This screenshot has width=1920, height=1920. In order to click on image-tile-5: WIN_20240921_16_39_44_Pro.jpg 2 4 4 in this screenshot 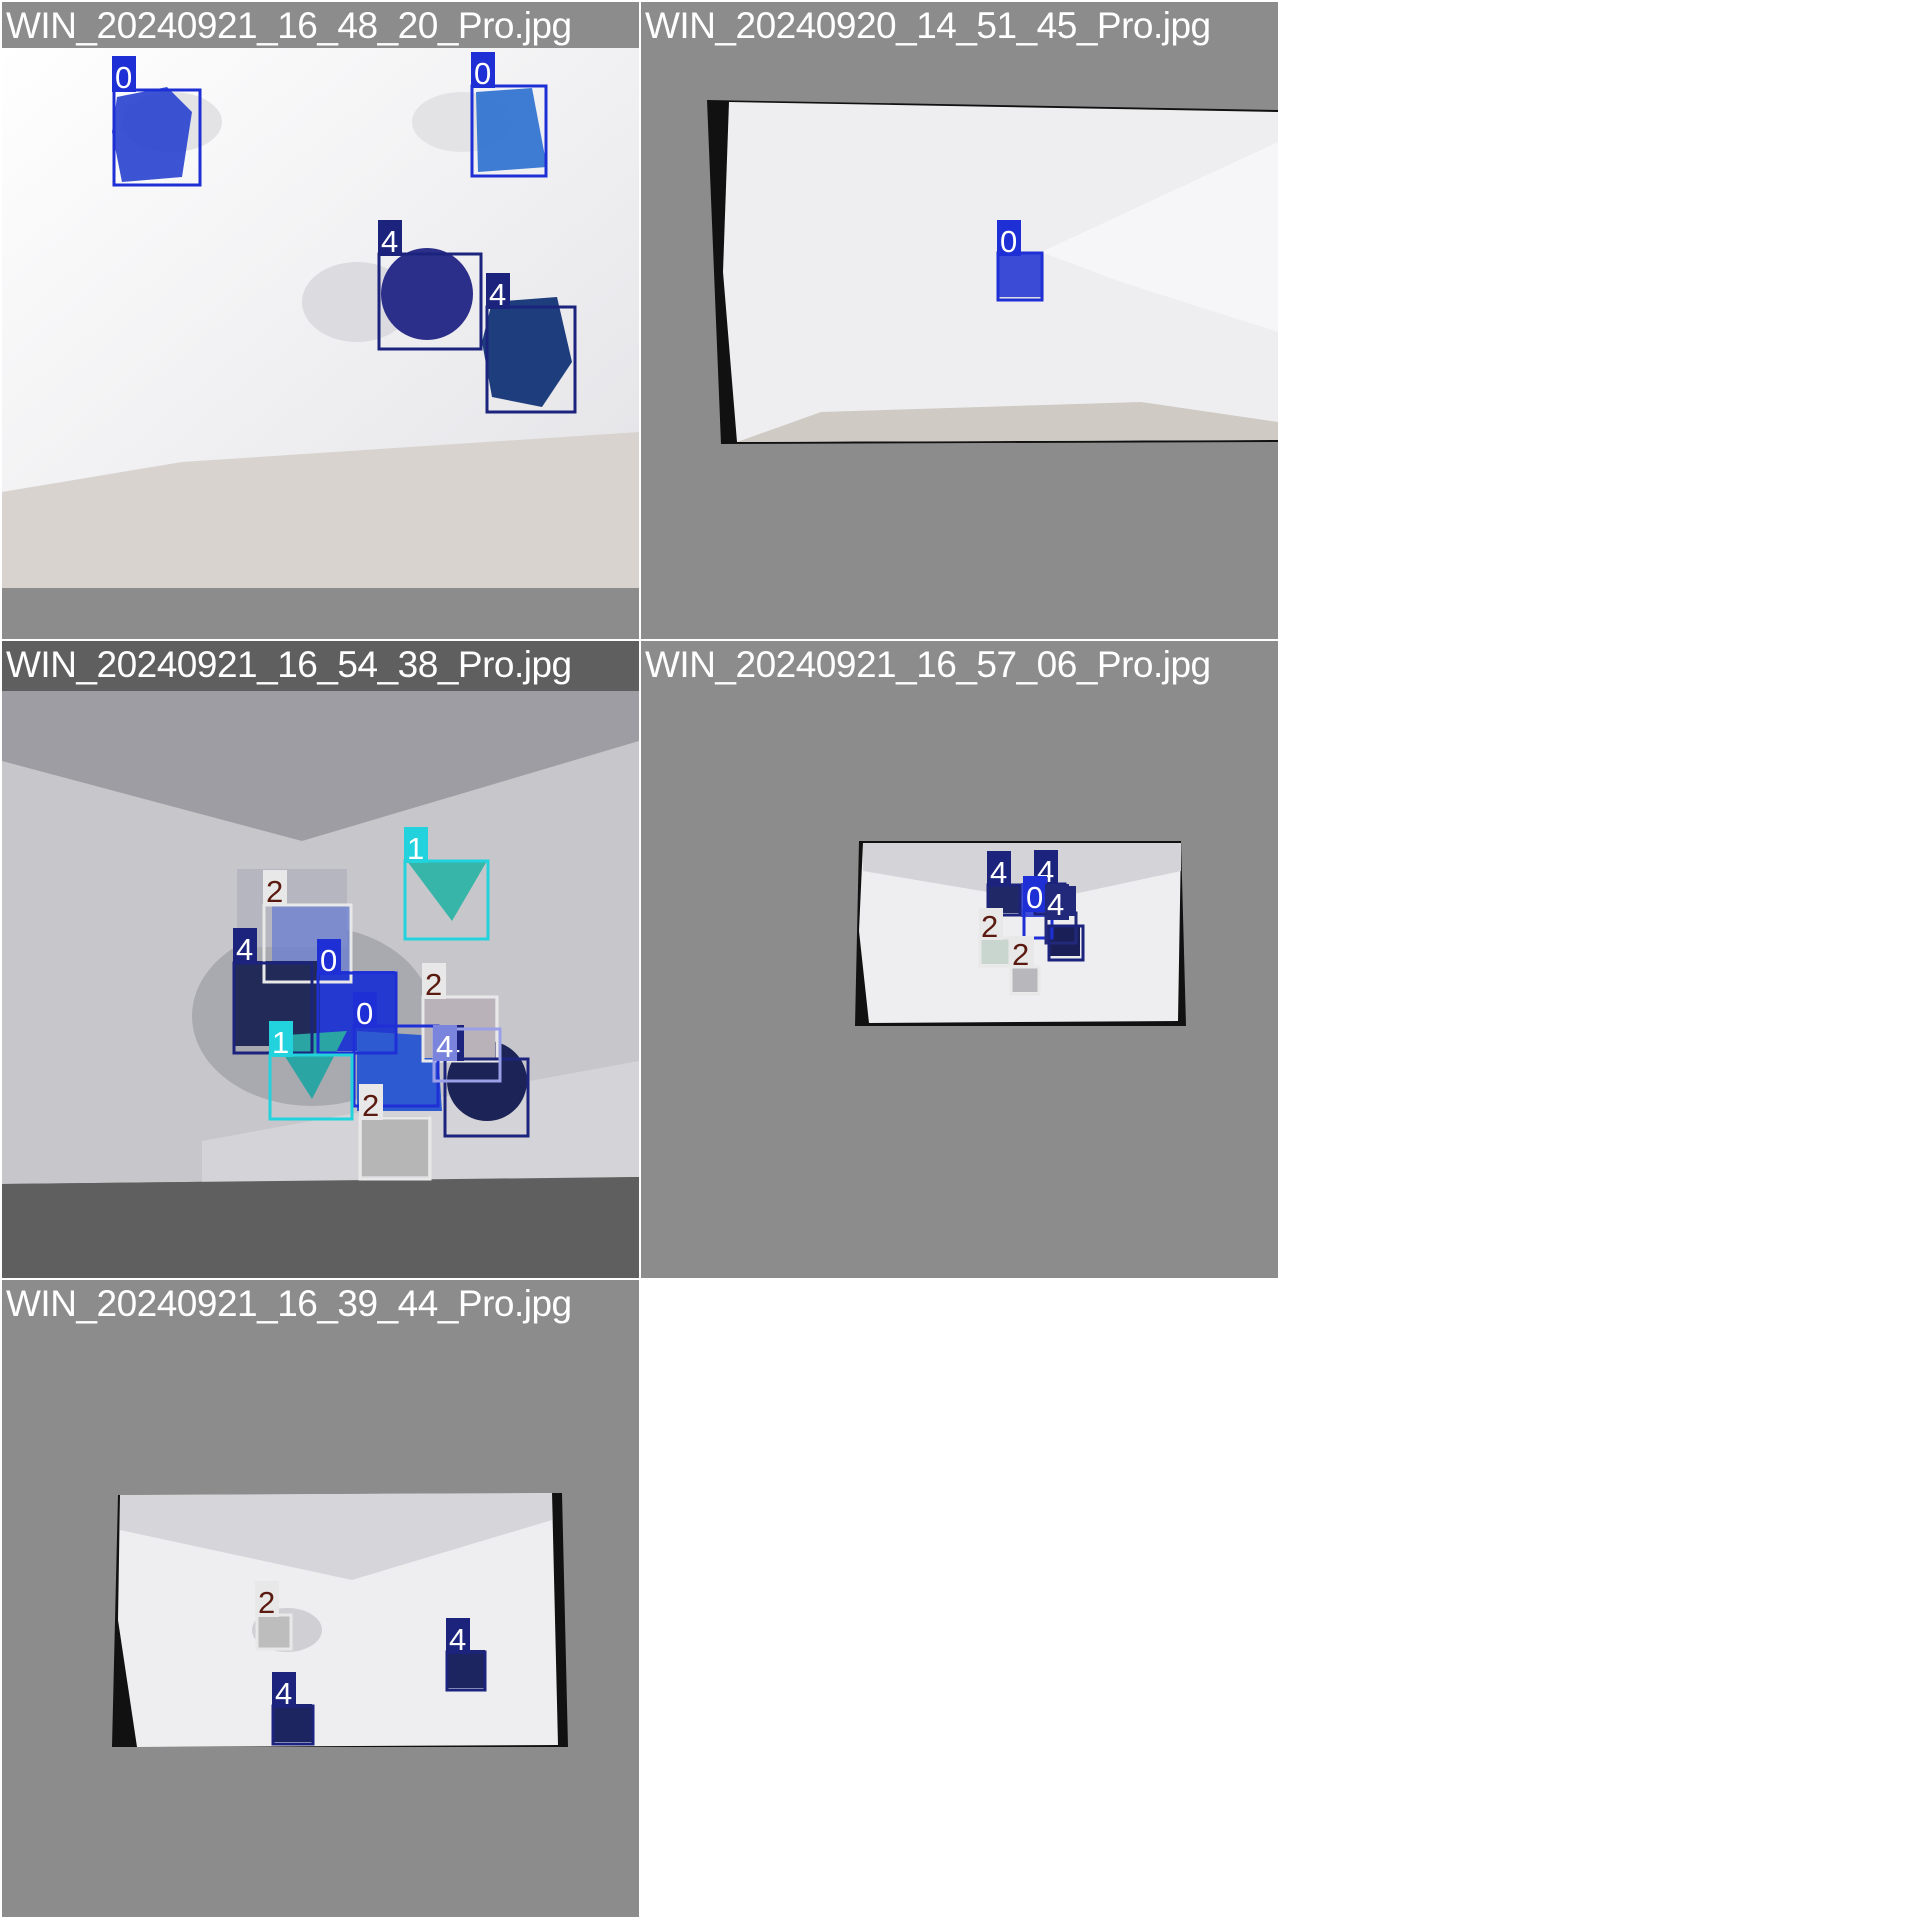, I will do `click(320, 1598)`.